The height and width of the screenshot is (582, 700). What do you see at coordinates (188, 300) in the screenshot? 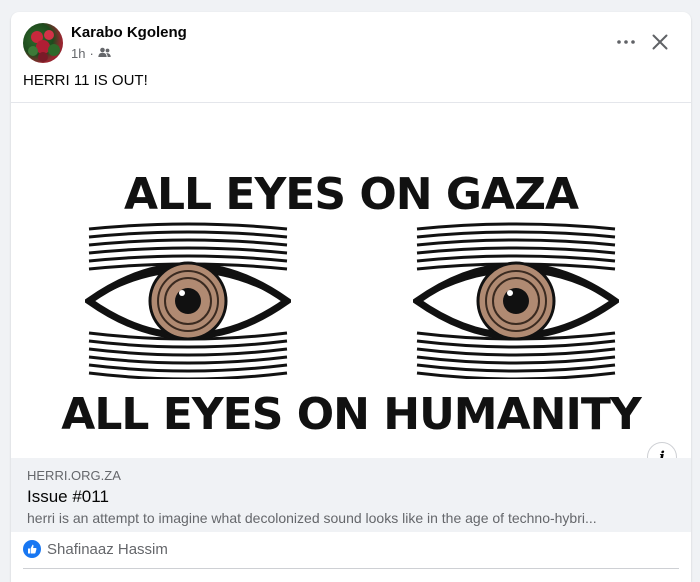
I see `left-eye-illustration` at bounding box center [188, 300].